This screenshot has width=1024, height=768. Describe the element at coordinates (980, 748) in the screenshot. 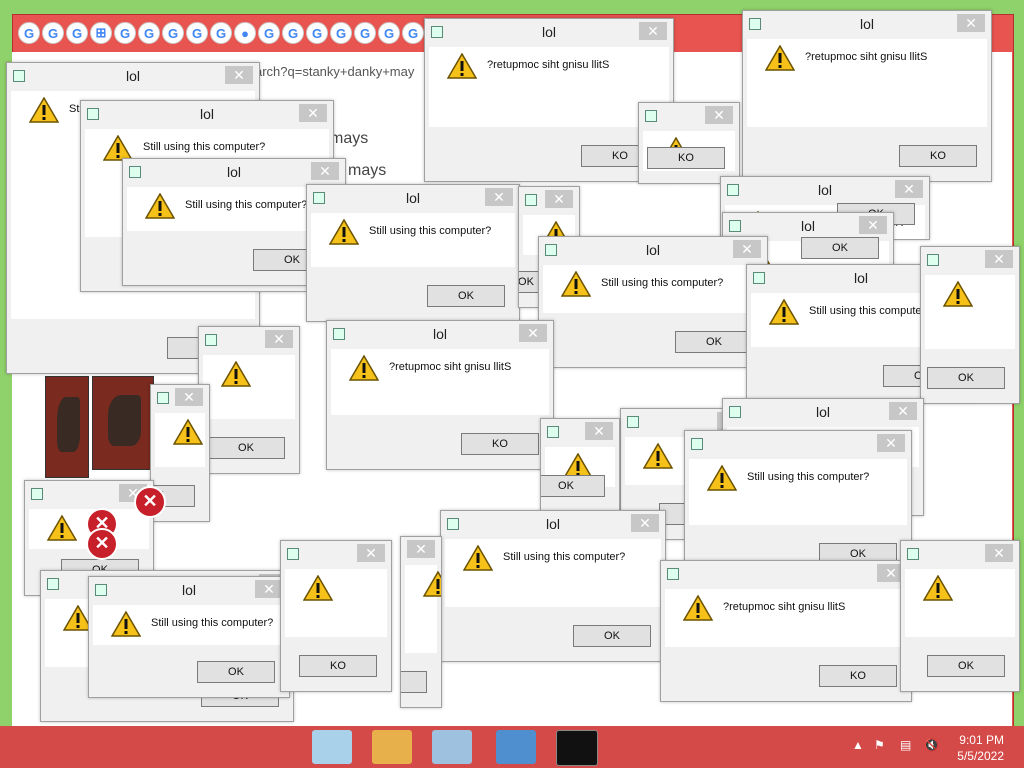

I see `clock: 9:01 PM 5/5/2022` at that location.